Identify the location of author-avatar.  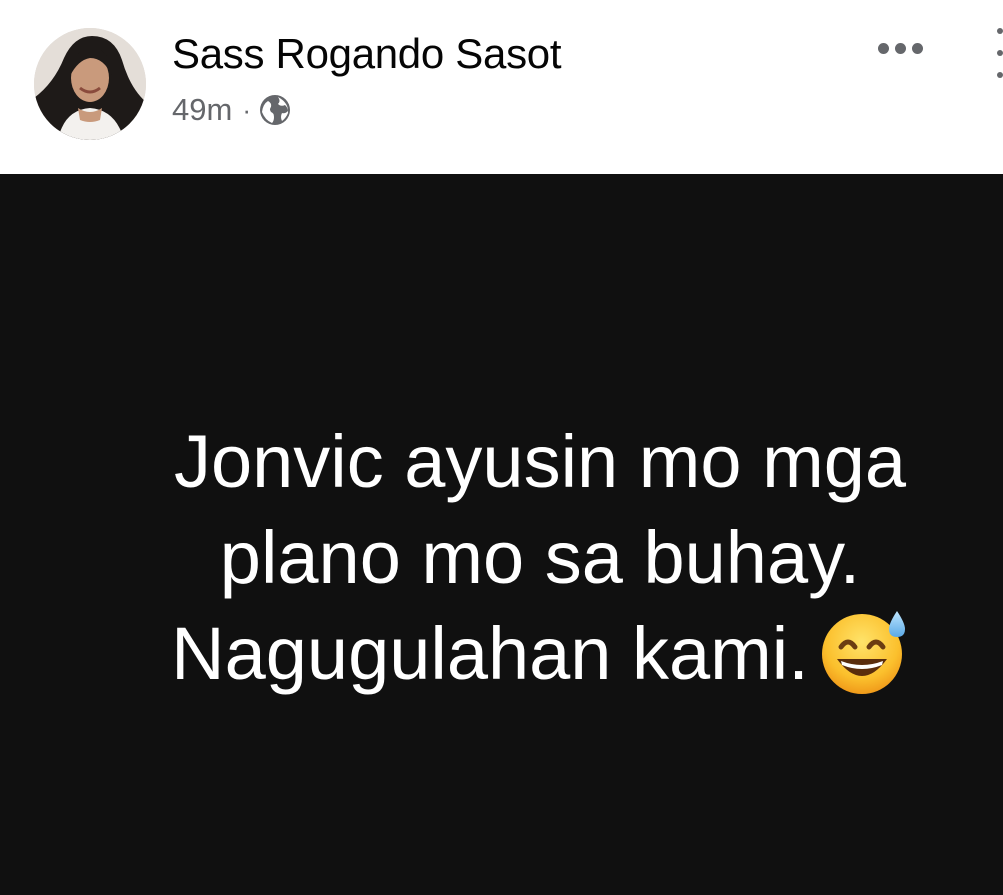
(90, 84).